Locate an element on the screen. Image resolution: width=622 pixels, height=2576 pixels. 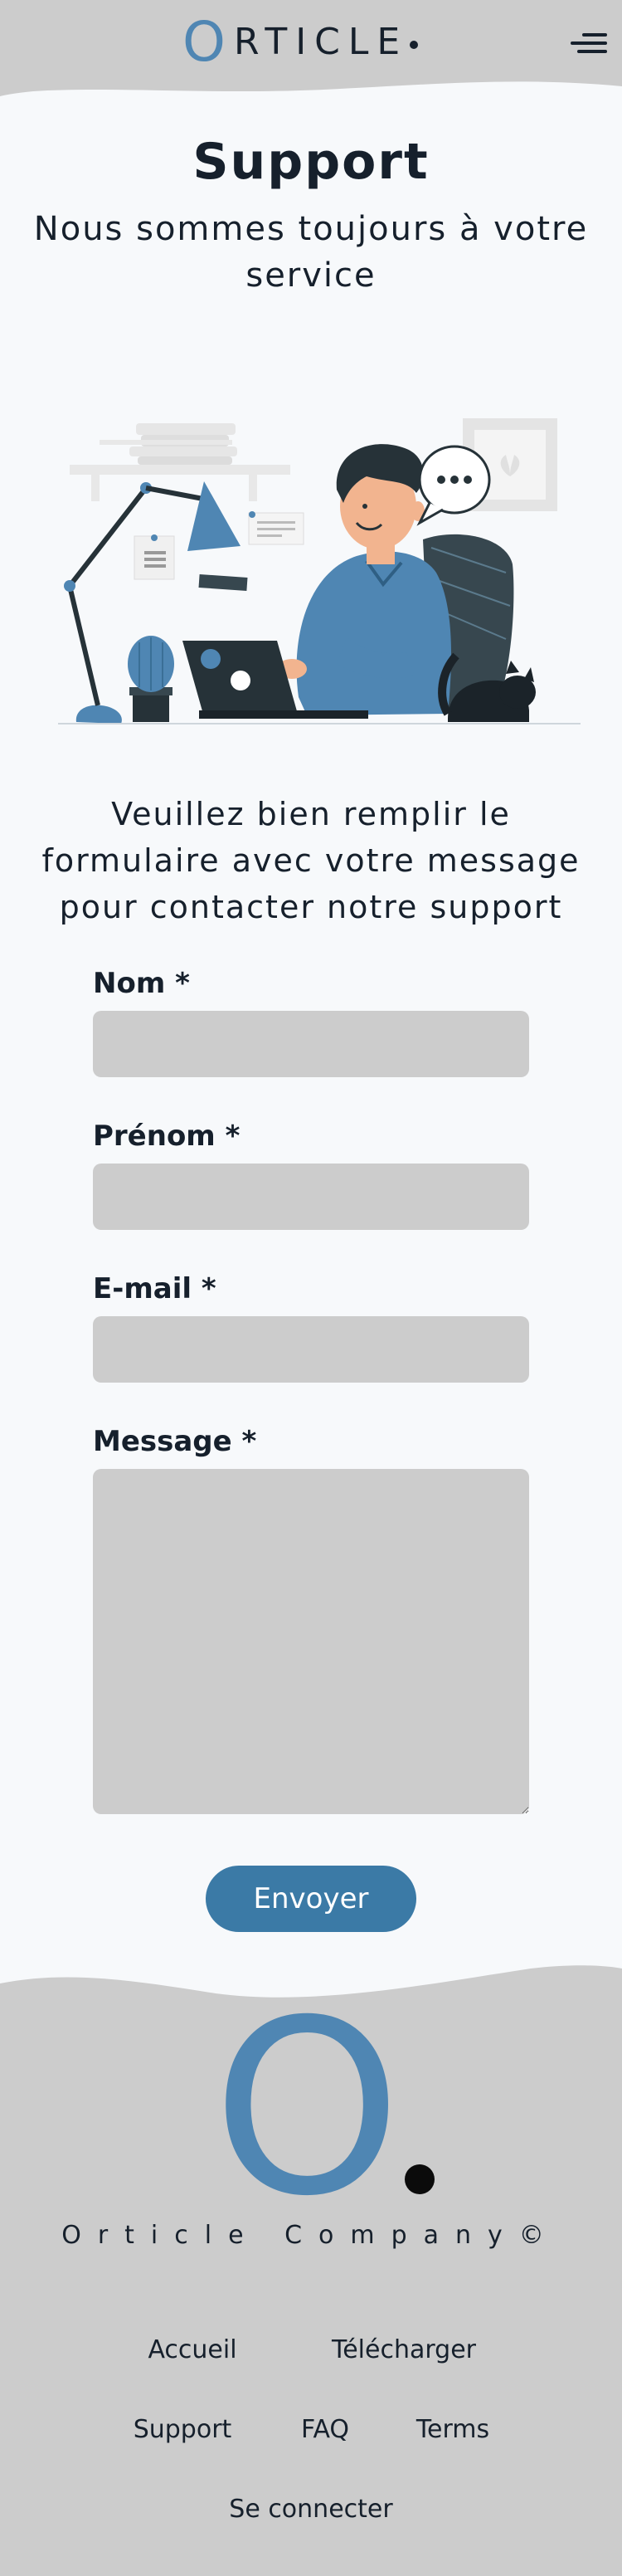
message-label: Message * is located at coordinates (175, 1441).